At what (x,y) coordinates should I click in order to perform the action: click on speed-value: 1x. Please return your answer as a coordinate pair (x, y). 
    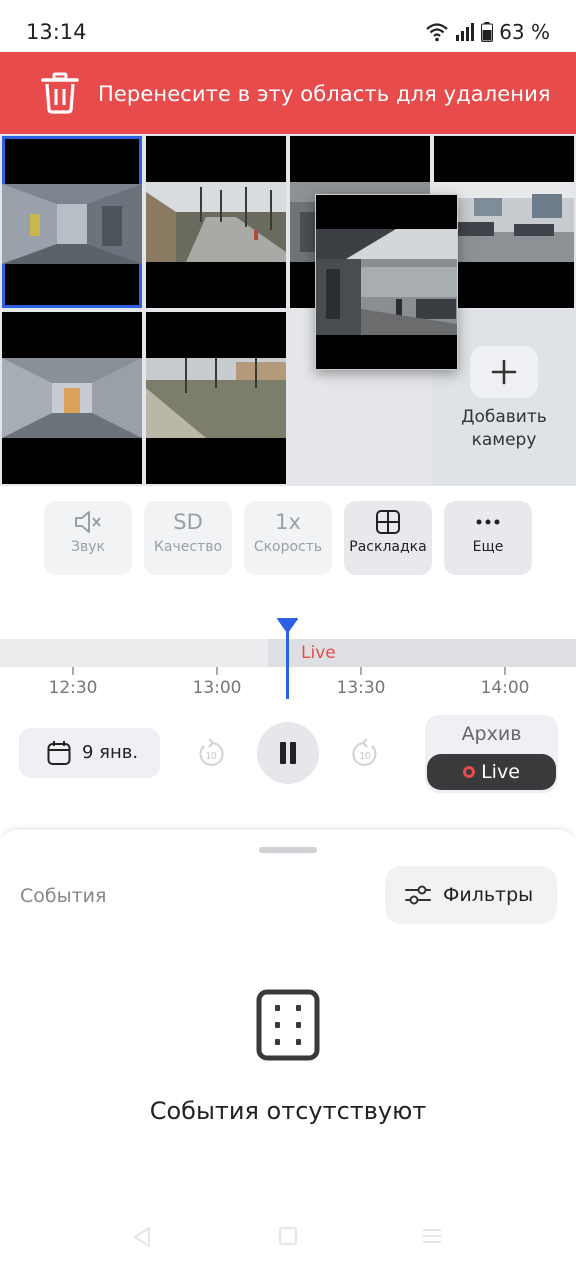
    Looking at the image, I should click on (288, 522).